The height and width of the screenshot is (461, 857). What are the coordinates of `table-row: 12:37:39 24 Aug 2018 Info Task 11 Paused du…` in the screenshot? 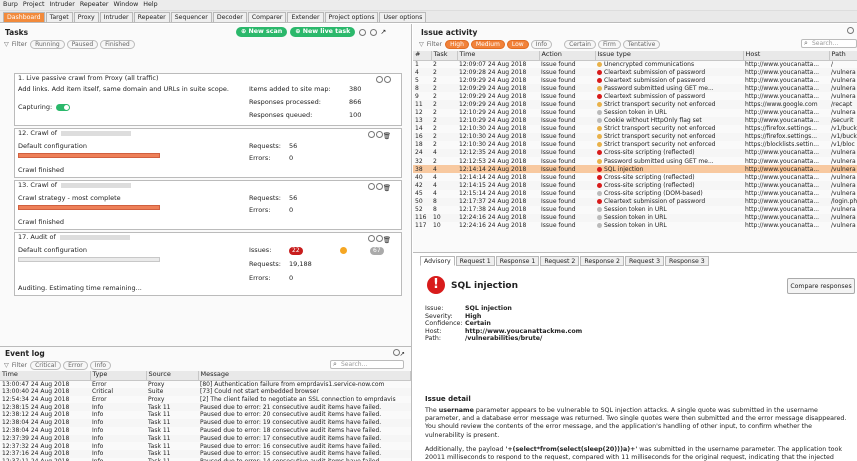 It's located at (205, 438).